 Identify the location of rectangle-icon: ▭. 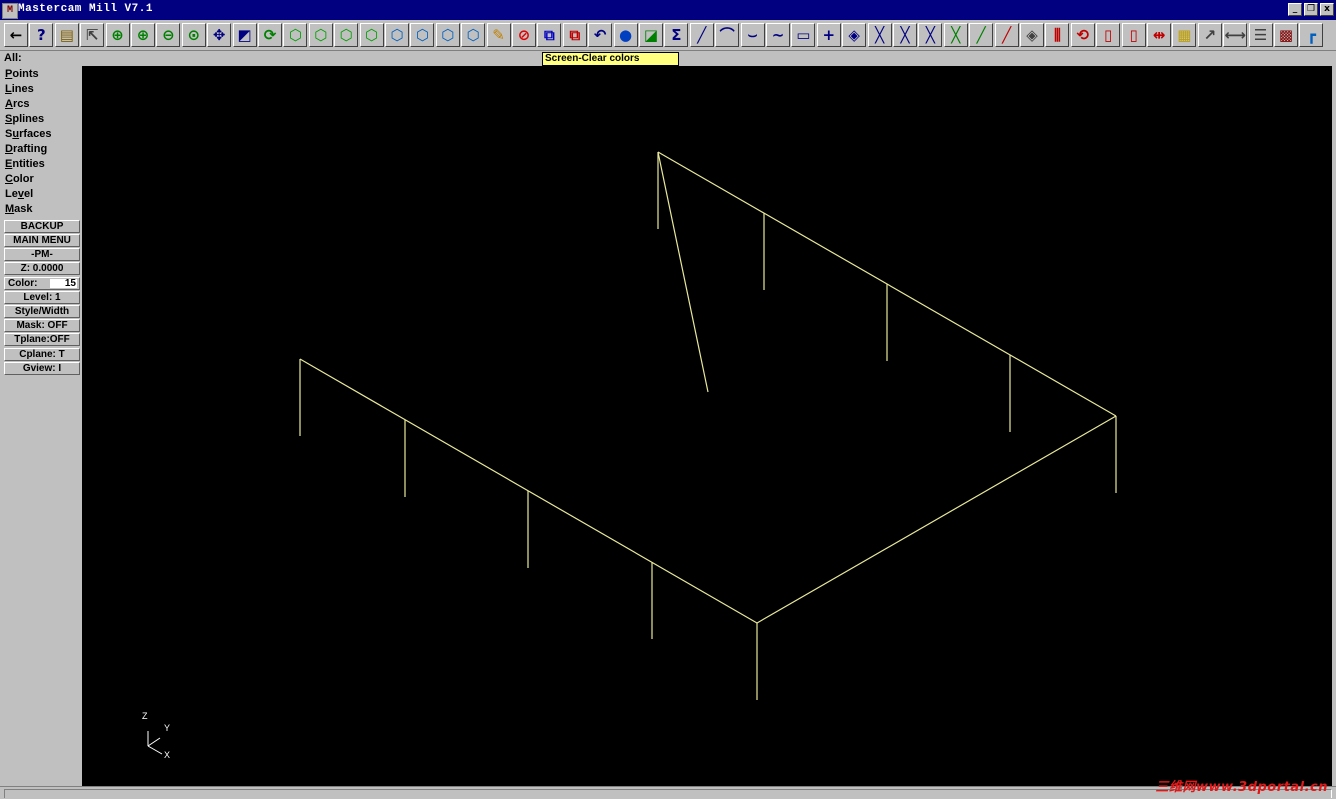
(803, 34).